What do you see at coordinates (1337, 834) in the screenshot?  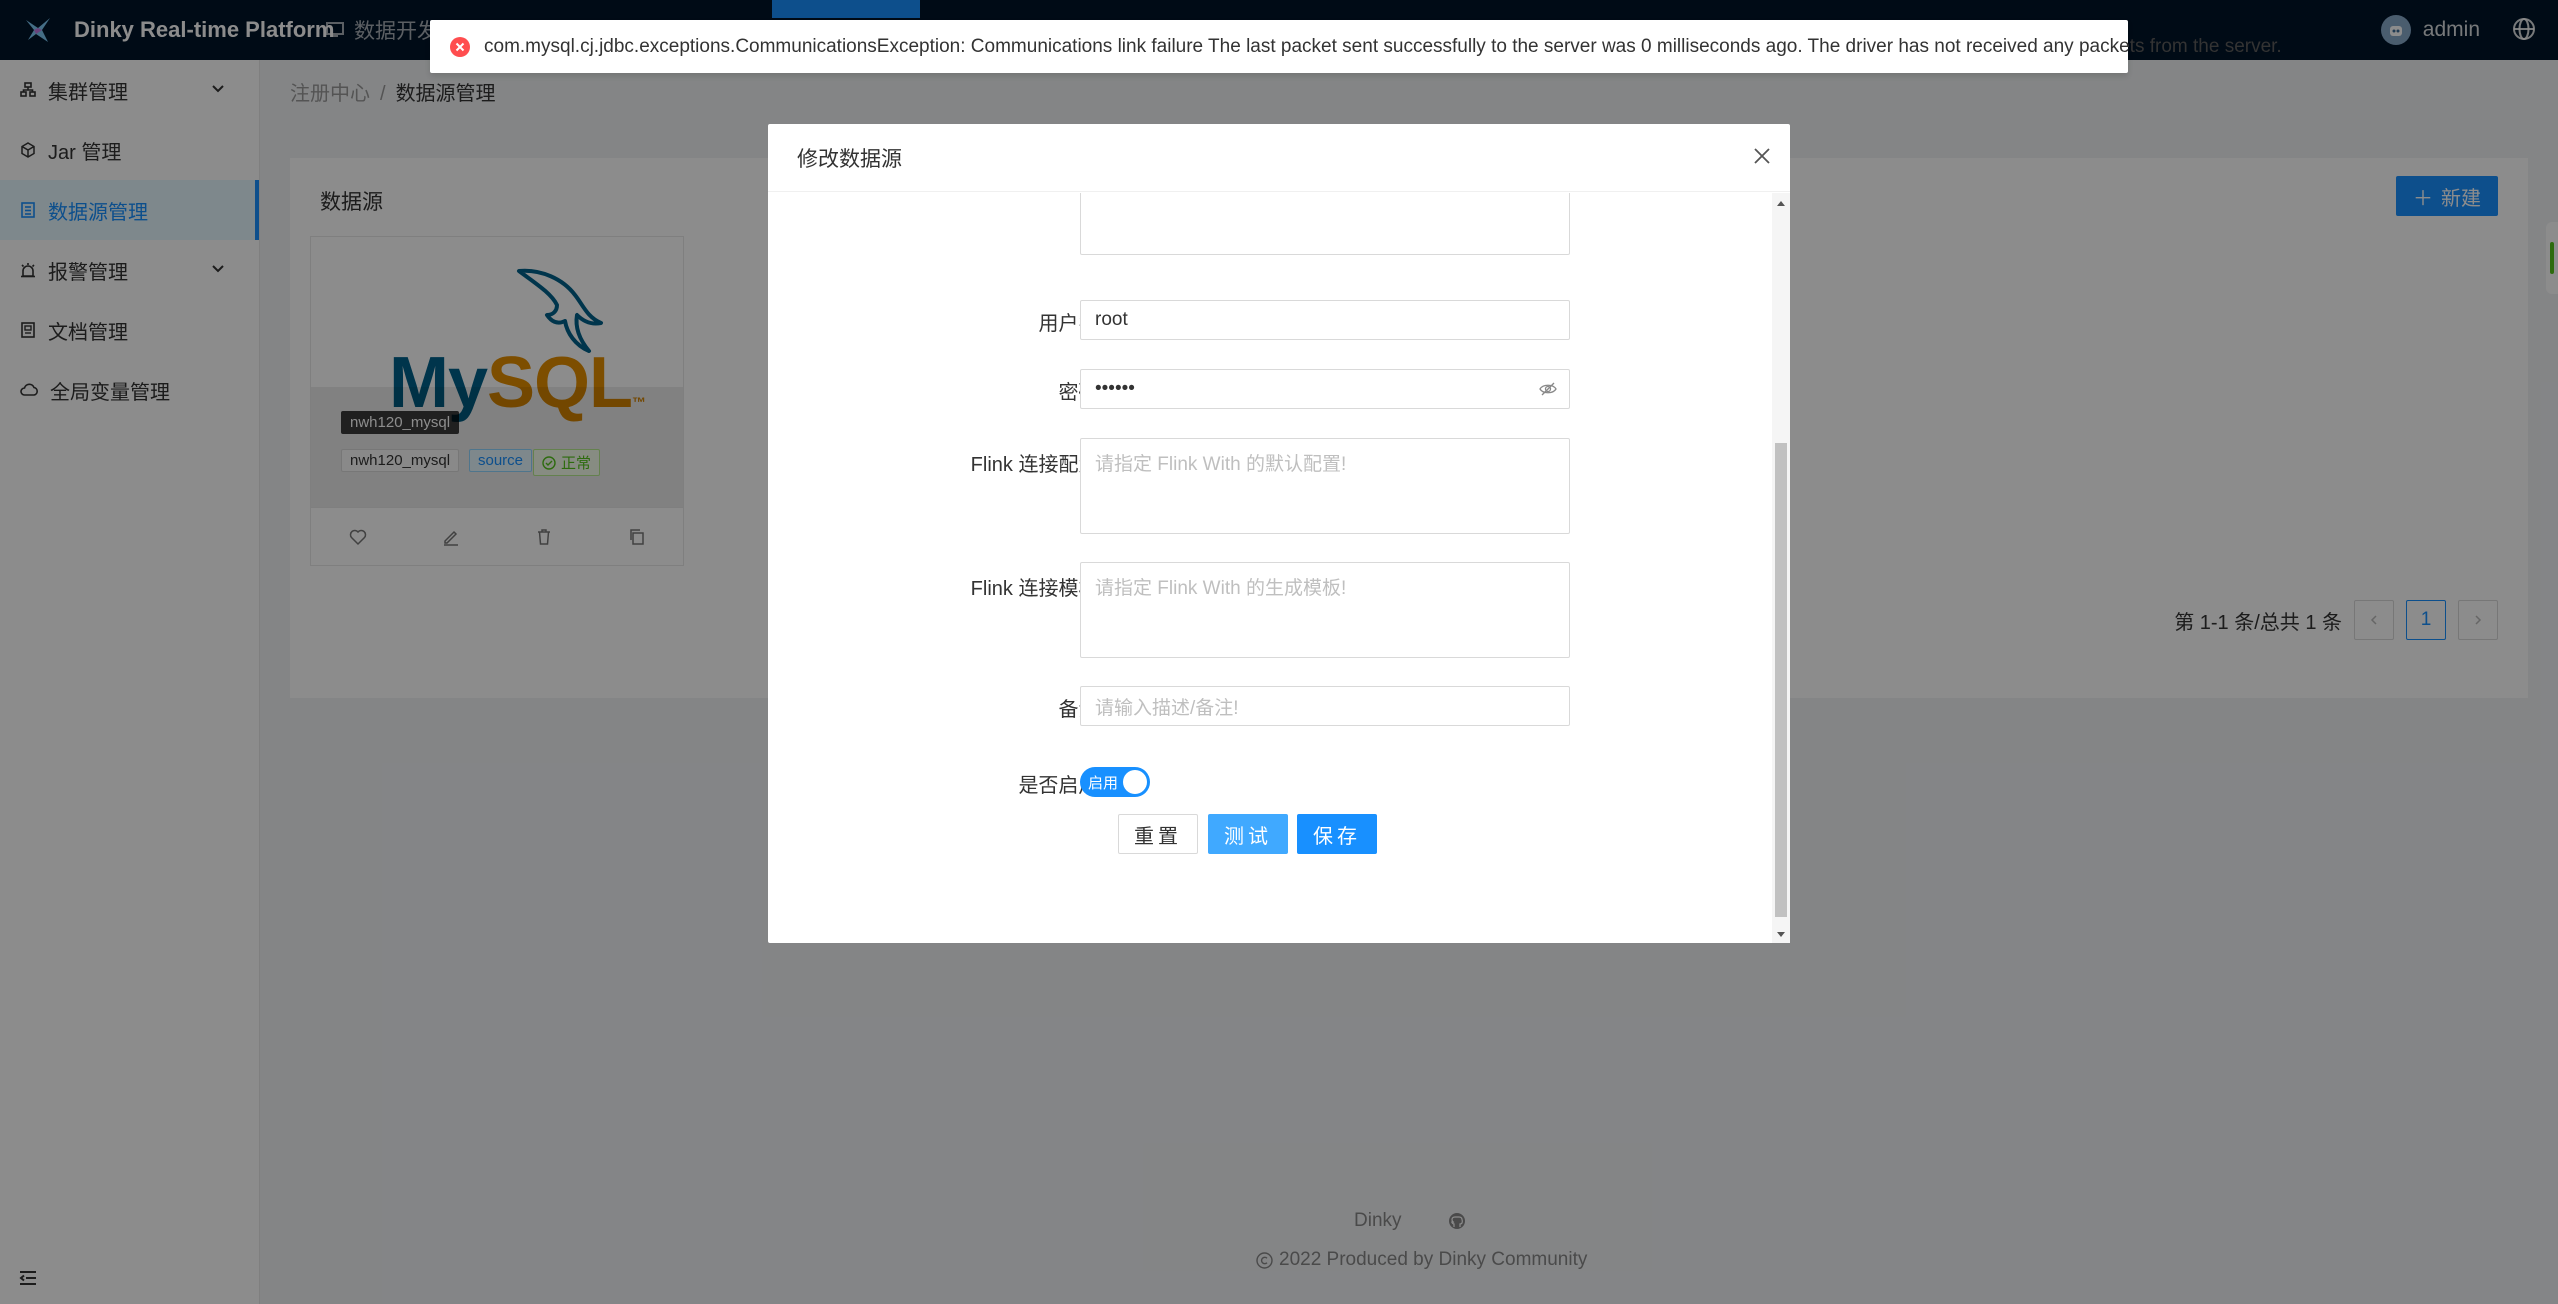 I see `save-button: 保存` at bounding box center [1337, 834].